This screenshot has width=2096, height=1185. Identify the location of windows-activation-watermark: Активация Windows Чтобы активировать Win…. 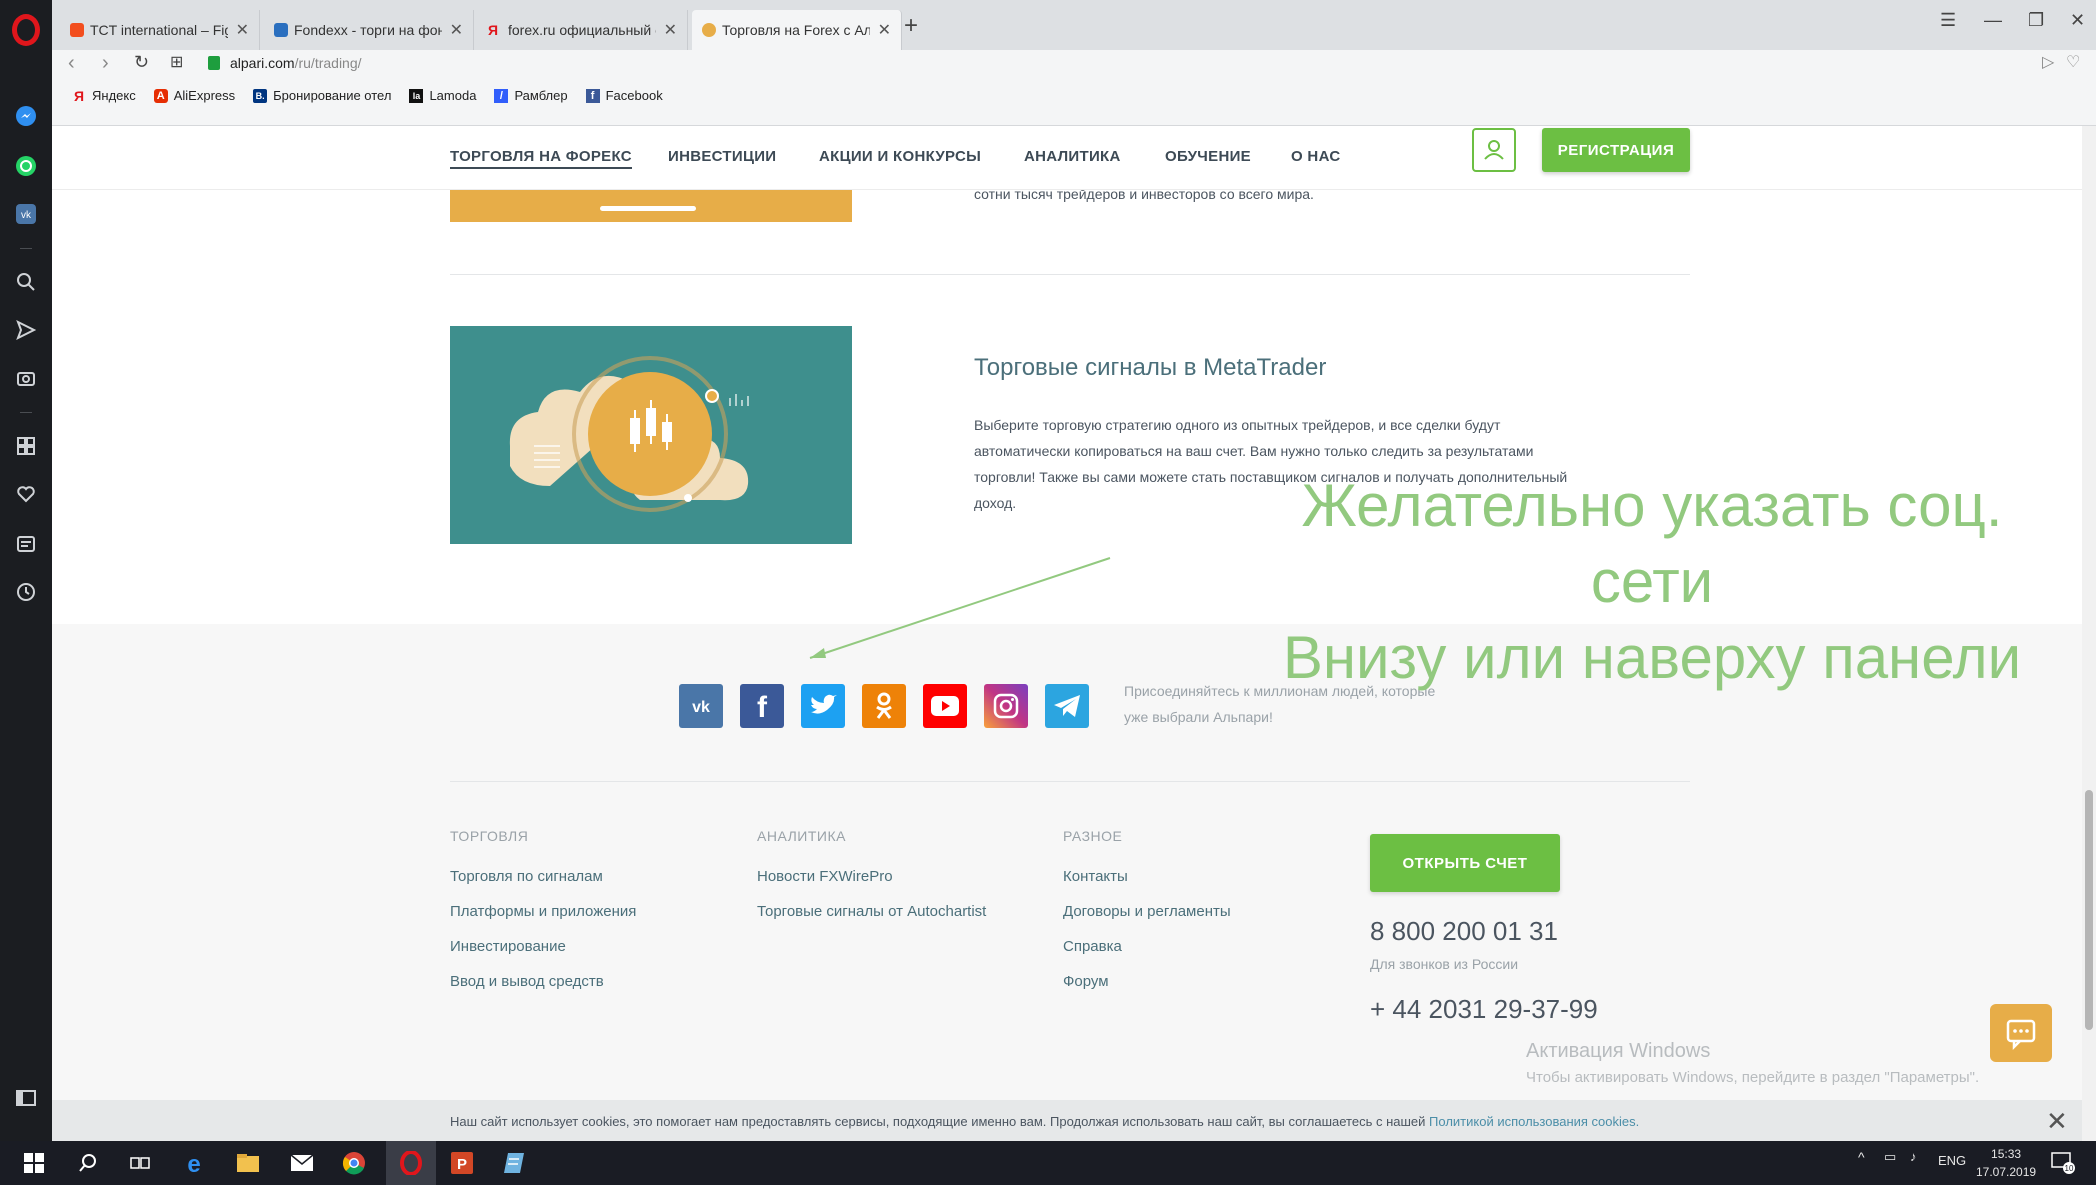
(1752, 1063).